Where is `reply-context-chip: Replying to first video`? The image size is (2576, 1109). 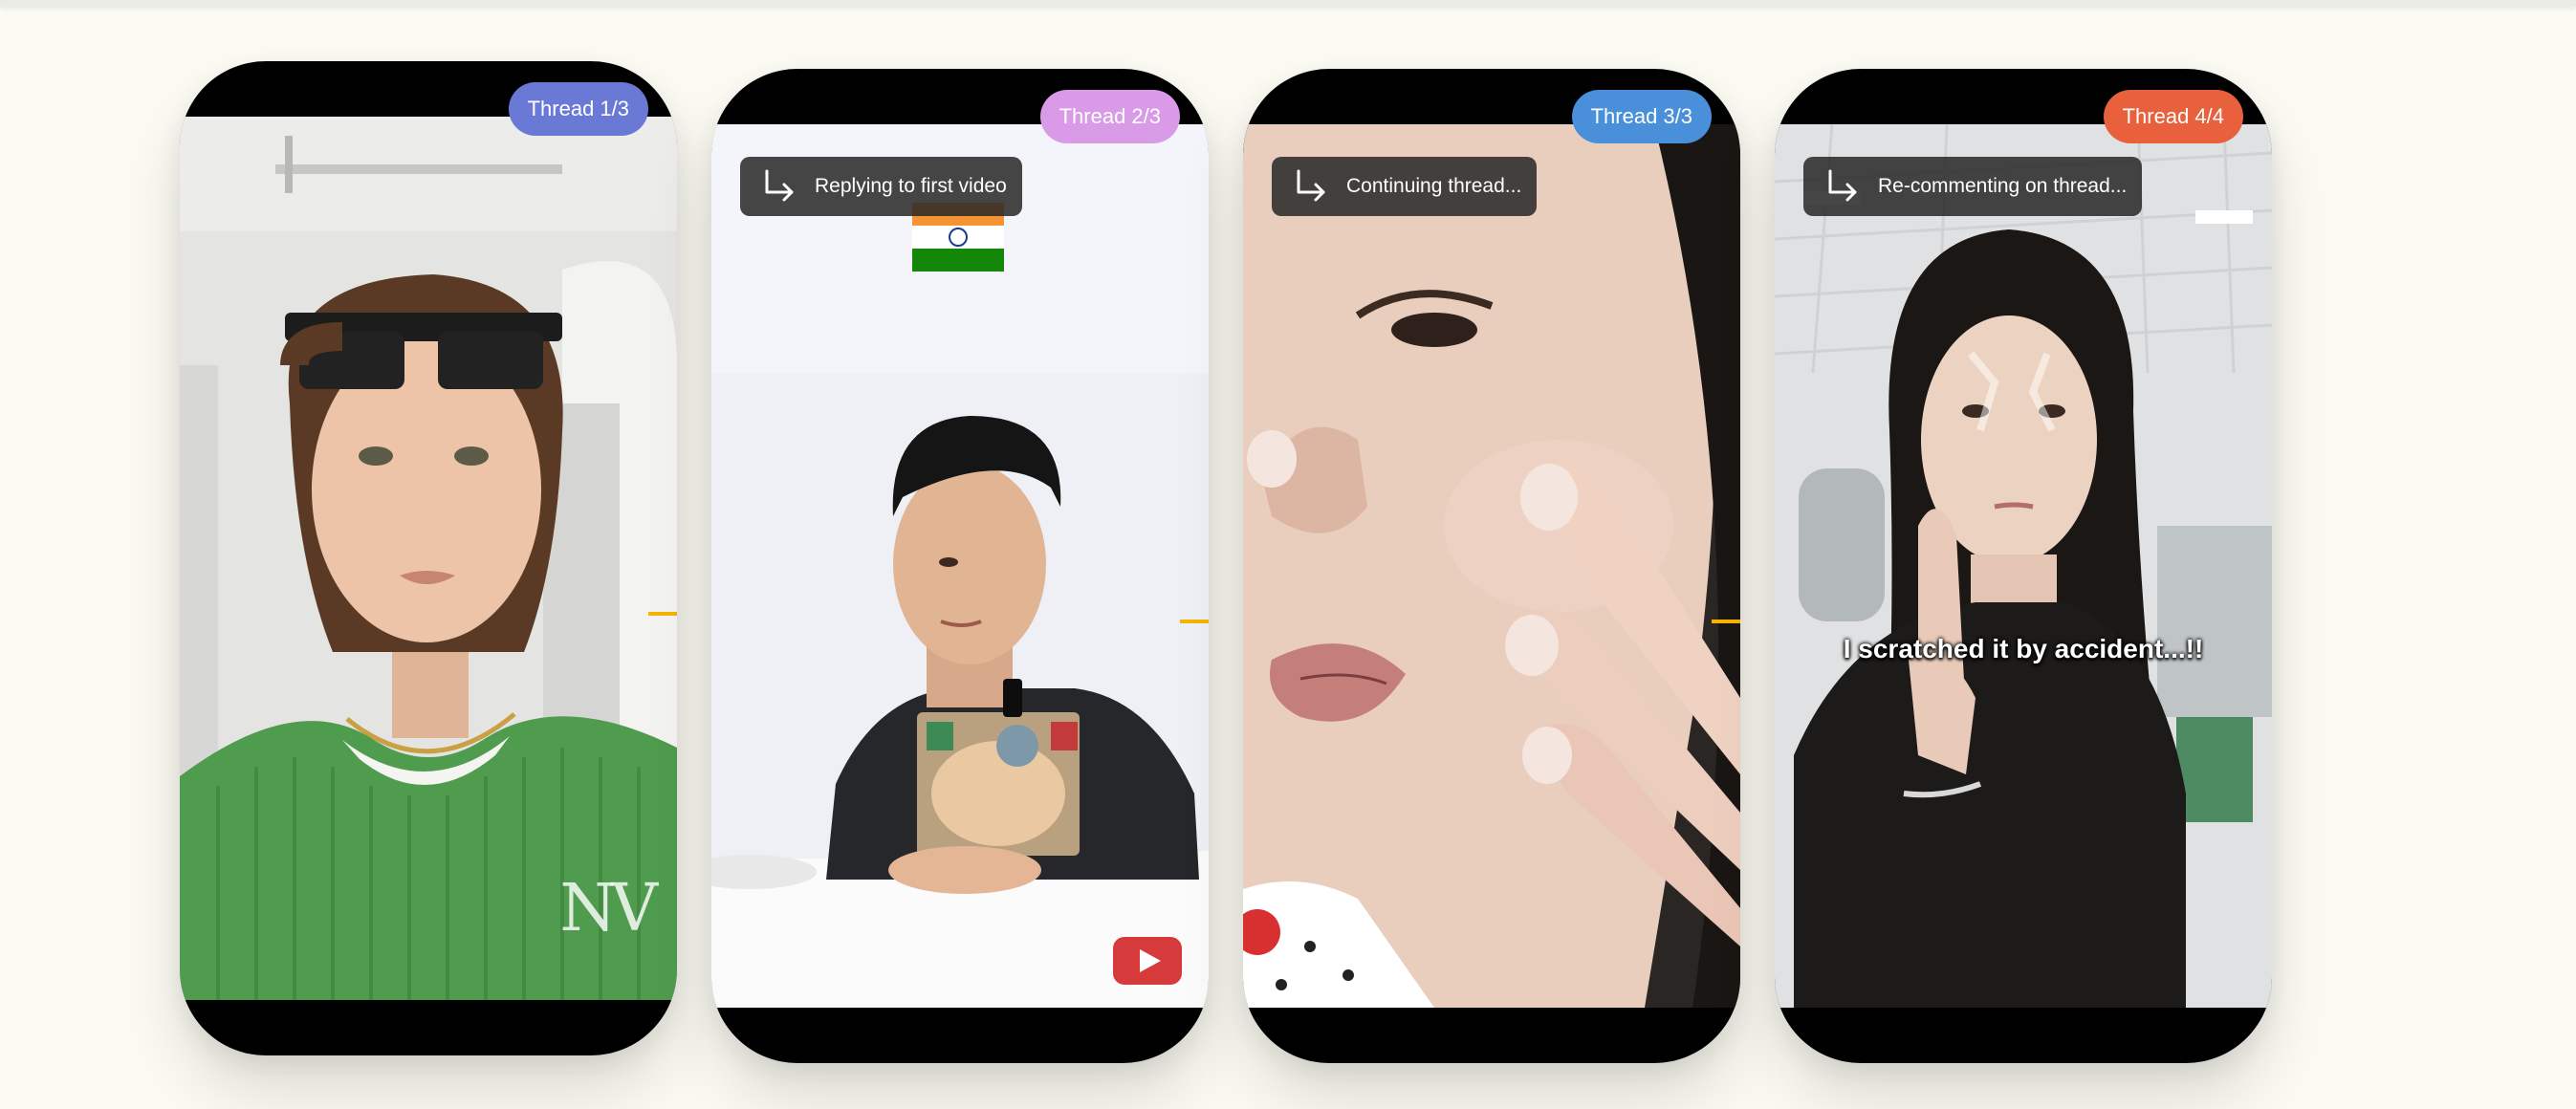 reply-context-chip: Replying to first video is located at coordinates (881, 186).